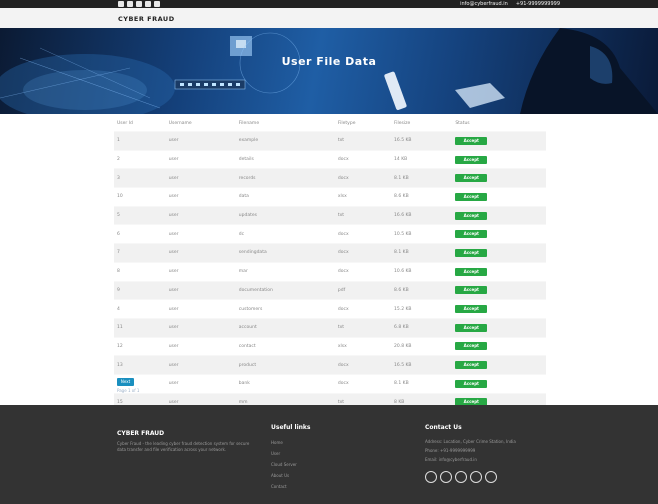 The width and height of the screenshot is (658, 504). I want to click on cell-filesize: 16.6 KB, so click(422, 215).